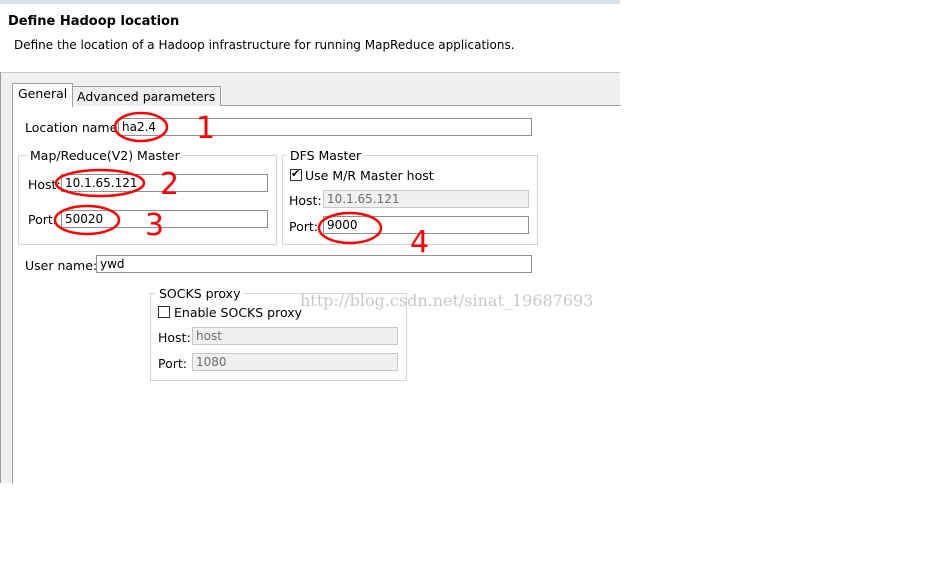 This screenshot has width=931, height=582. I want to click on mr-host-label: Host:, so click(44, 184).